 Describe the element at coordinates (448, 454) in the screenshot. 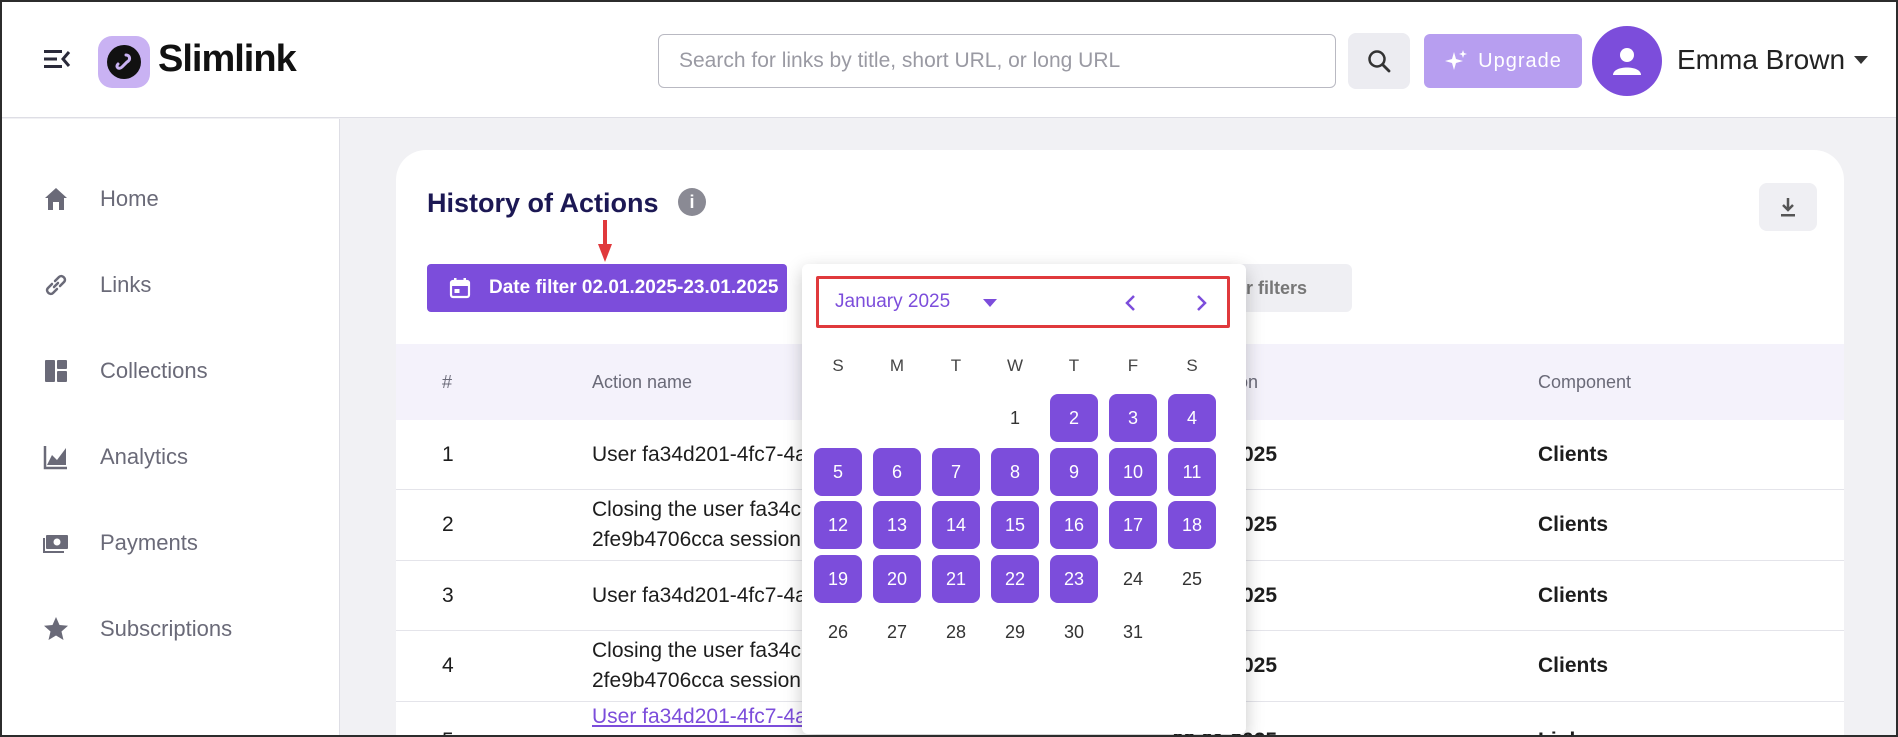

I see `row-number: 1` at that location.